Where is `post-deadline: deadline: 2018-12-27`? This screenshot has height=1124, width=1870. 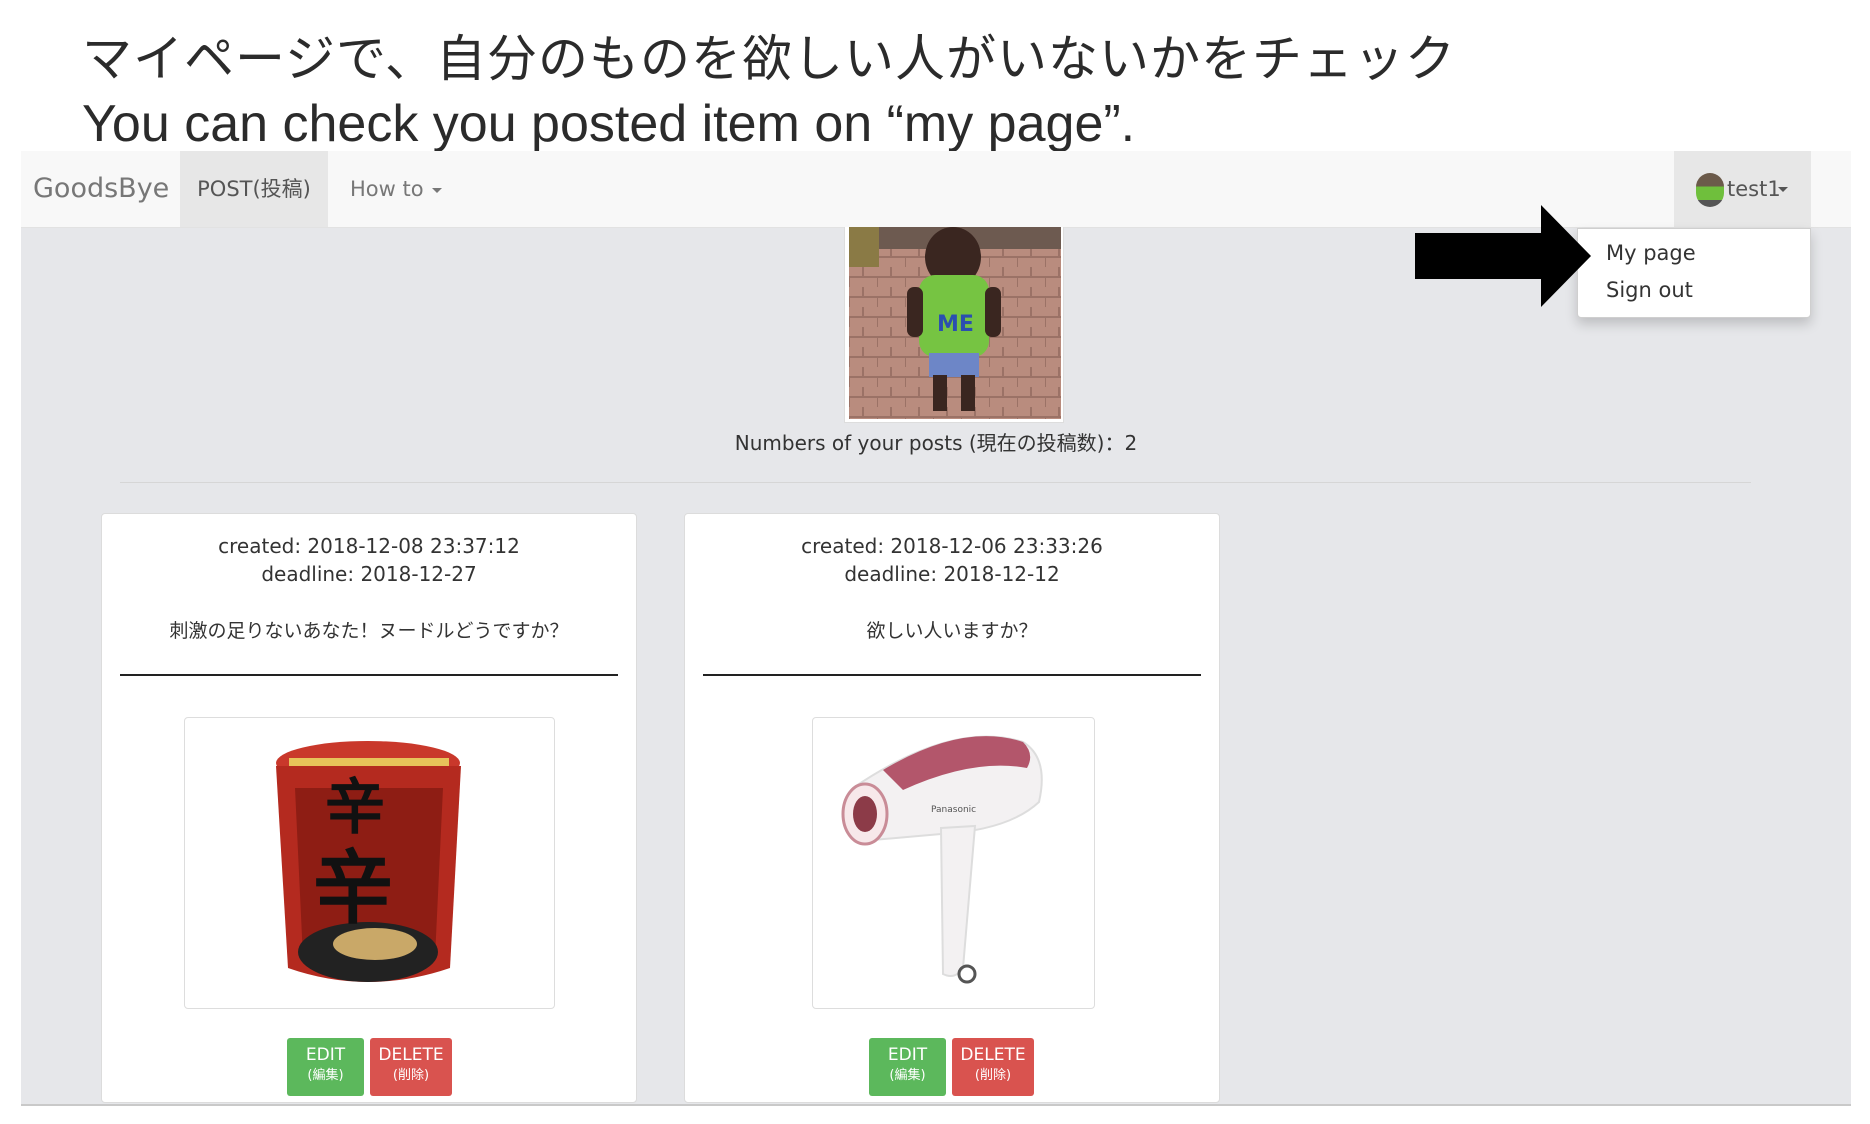
post-deadline: deadline: 2018-12-27 is located at coordinates (369, 574).